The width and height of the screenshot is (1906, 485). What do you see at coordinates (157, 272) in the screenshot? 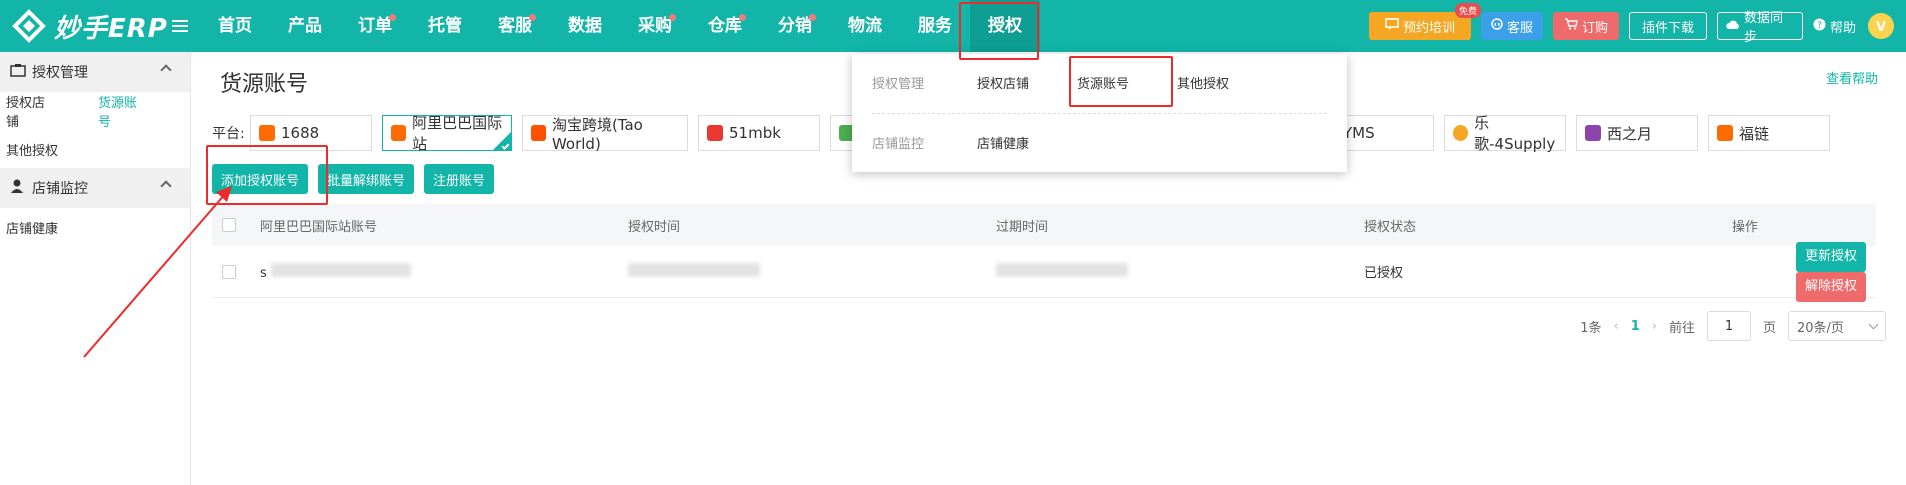
I see `annotation-arrow-icon` at bounding box center [157, 272].